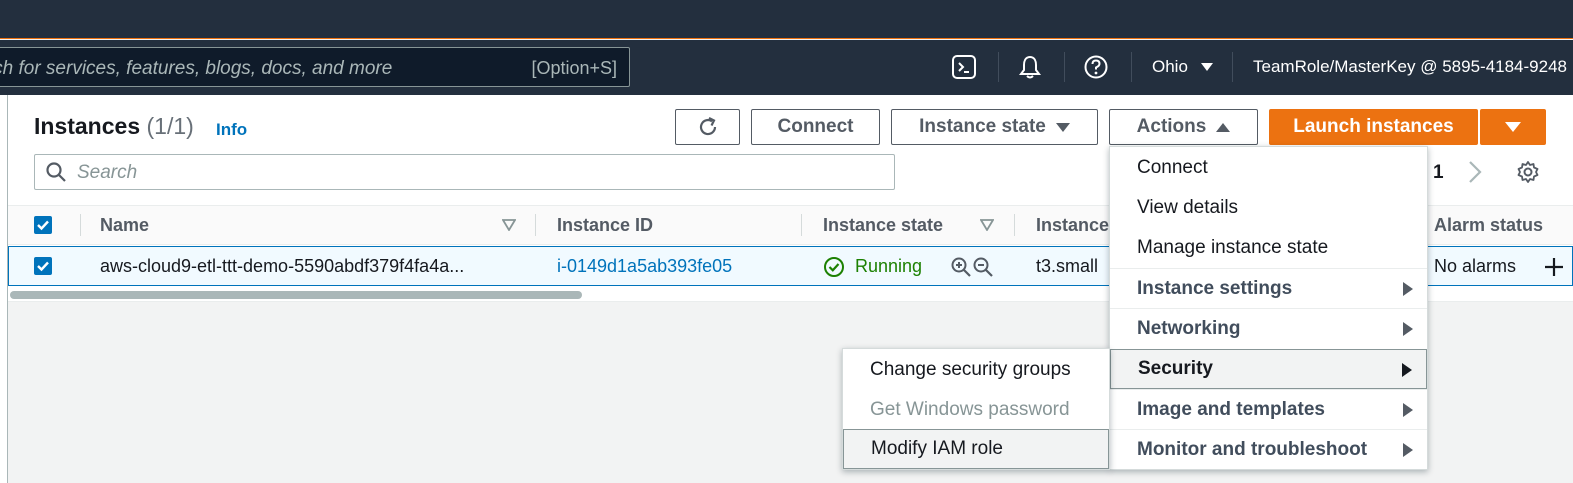  I want to click on zoom-out-icon, so click(983, 267).